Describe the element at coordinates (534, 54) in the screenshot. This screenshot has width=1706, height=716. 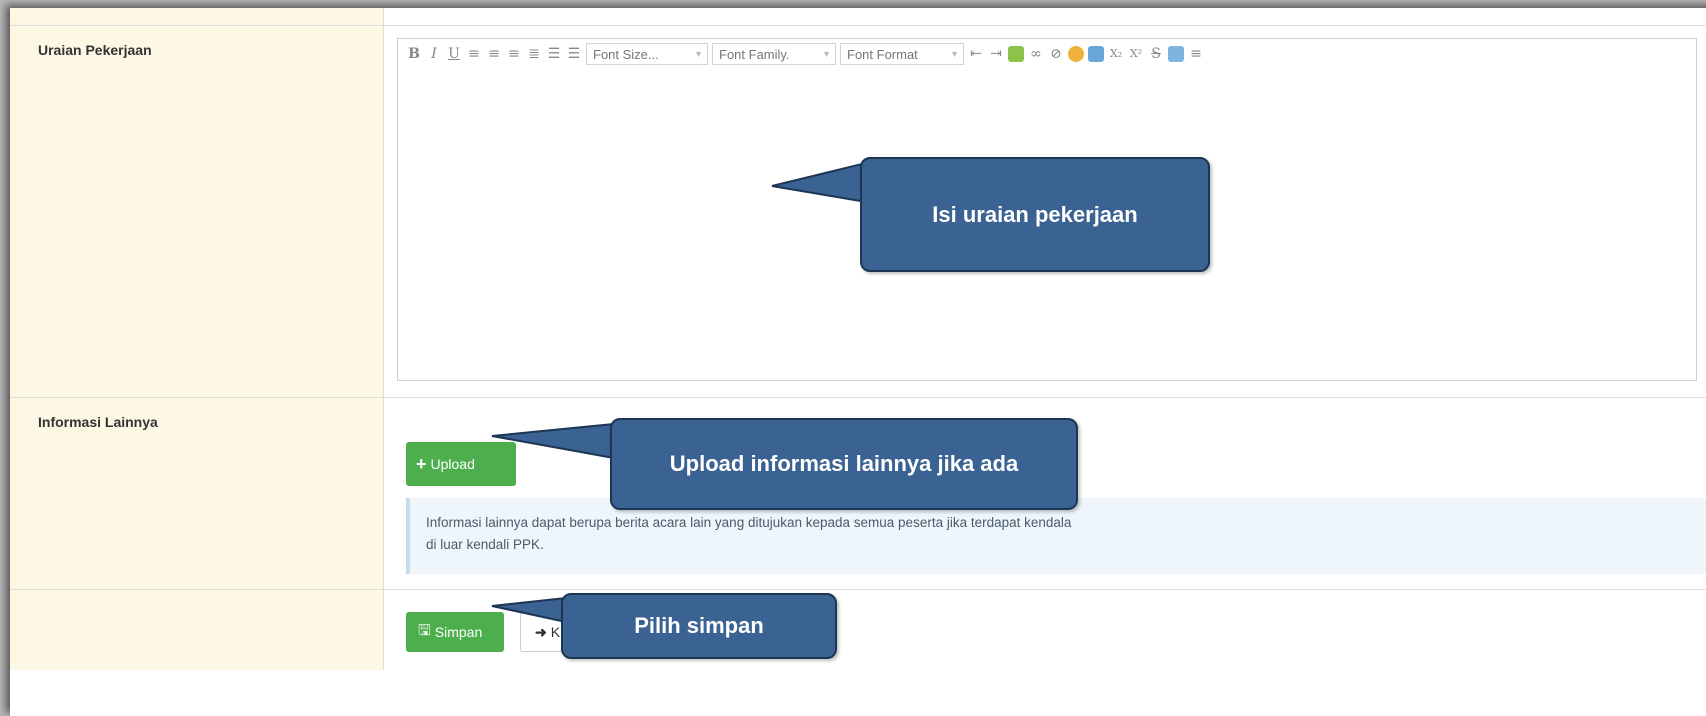
I see `align-justify-icon: ≣` at that location.